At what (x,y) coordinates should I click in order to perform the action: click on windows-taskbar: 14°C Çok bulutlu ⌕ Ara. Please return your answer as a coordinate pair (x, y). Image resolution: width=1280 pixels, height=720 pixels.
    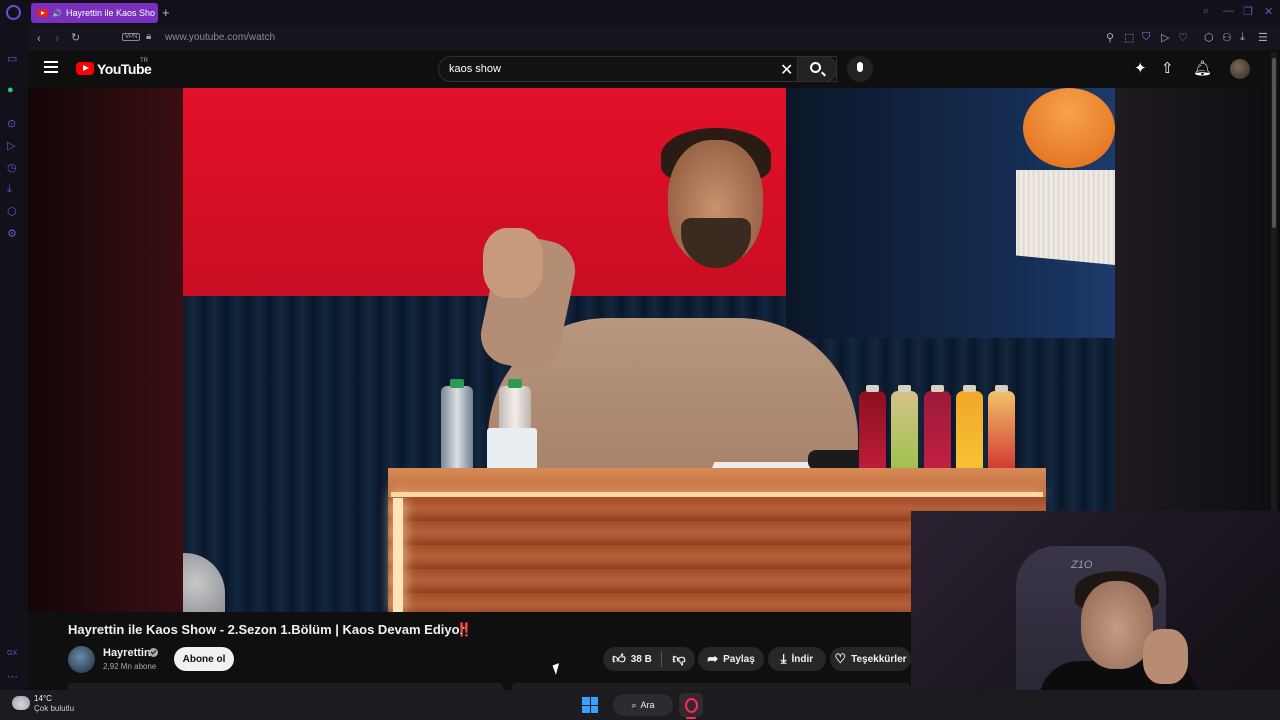
    Looking at the image, I should click on (640, 705).